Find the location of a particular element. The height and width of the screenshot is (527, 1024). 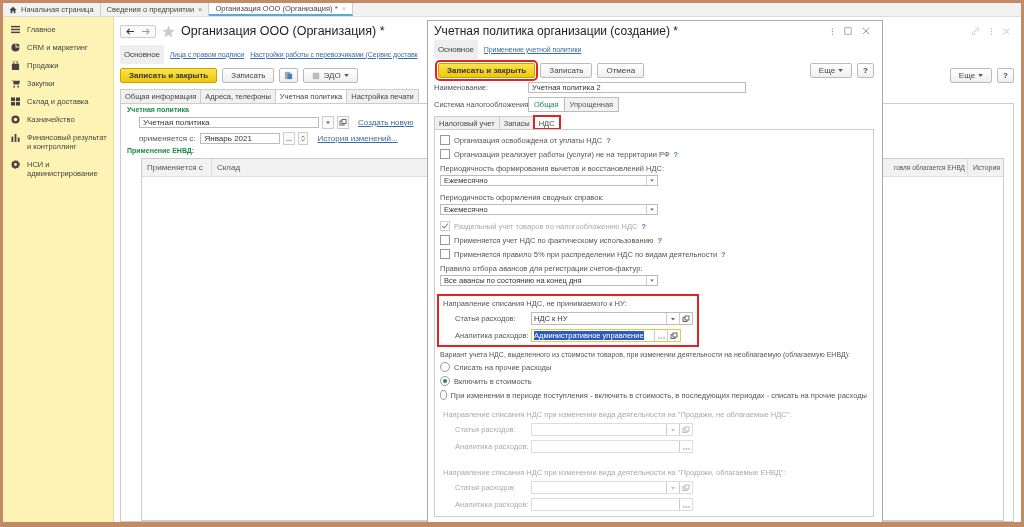

pie-chart-icon is located at coordinates (15, 47).